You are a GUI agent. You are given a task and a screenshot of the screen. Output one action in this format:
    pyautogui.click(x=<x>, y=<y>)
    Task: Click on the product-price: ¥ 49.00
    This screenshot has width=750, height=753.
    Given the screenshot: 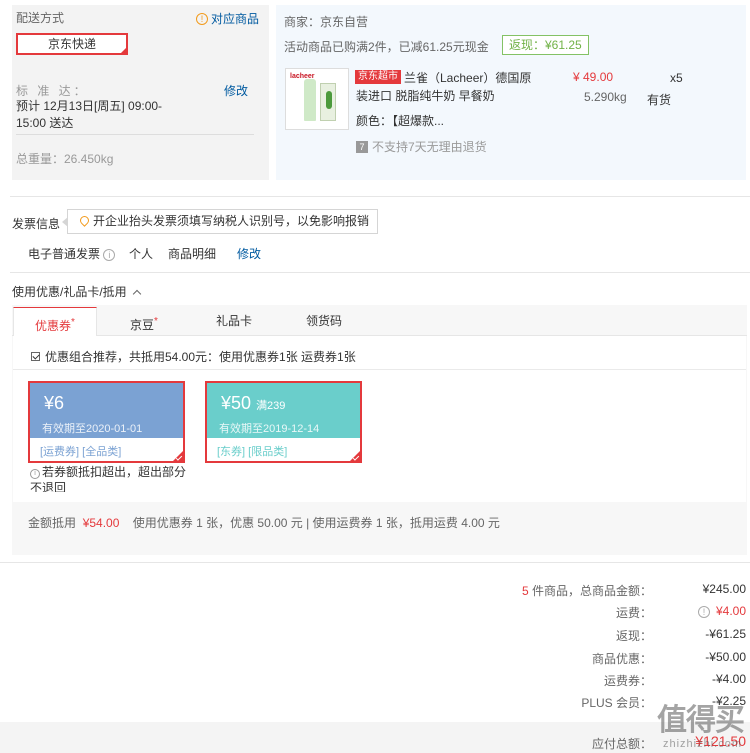 What is the action you would take?
    pyautogui.click(x=593, y=77)
    